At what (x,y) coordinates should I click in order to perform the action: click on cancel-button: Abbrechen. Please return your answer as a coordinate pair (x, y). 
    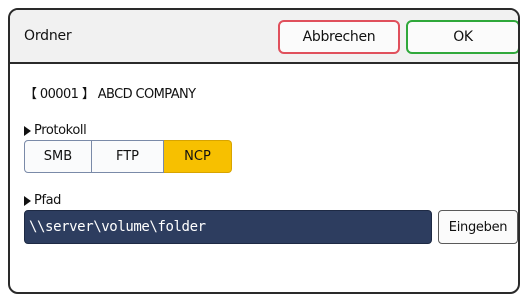
    Looking at the image, I should click on (339, 37).